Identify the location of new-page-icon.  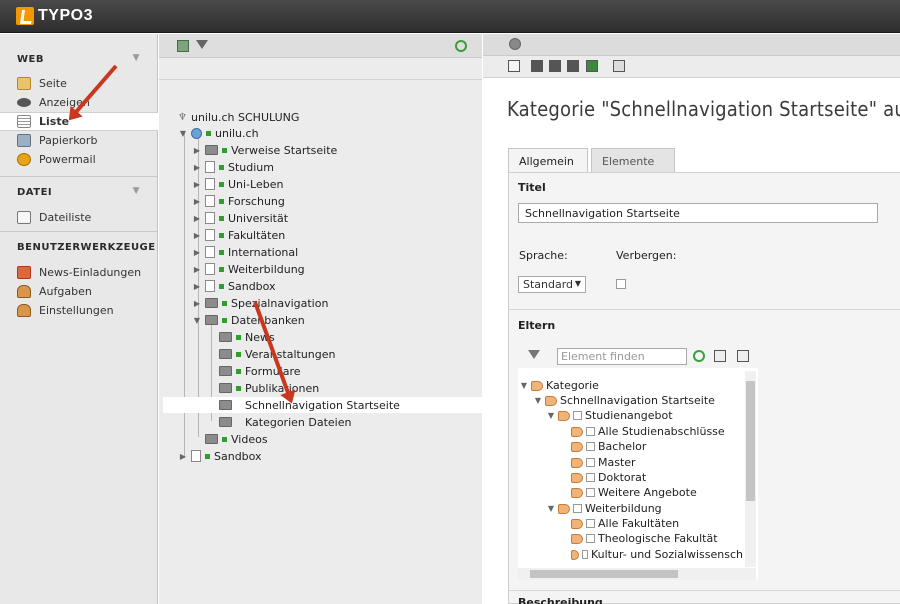
(183, 46).